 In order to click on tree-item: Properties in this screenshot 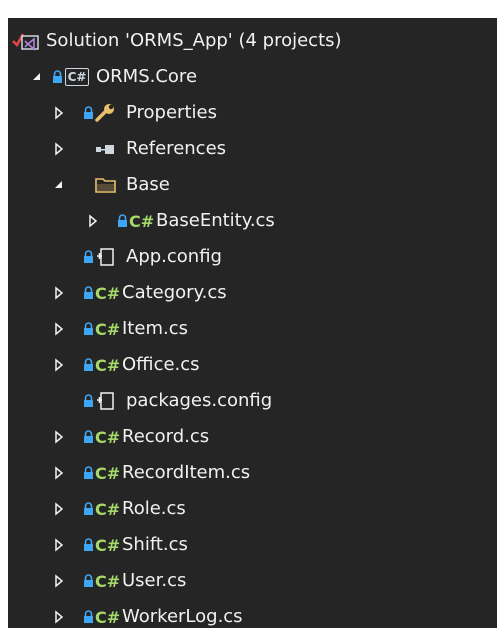, I will do `click(252, 113)`.